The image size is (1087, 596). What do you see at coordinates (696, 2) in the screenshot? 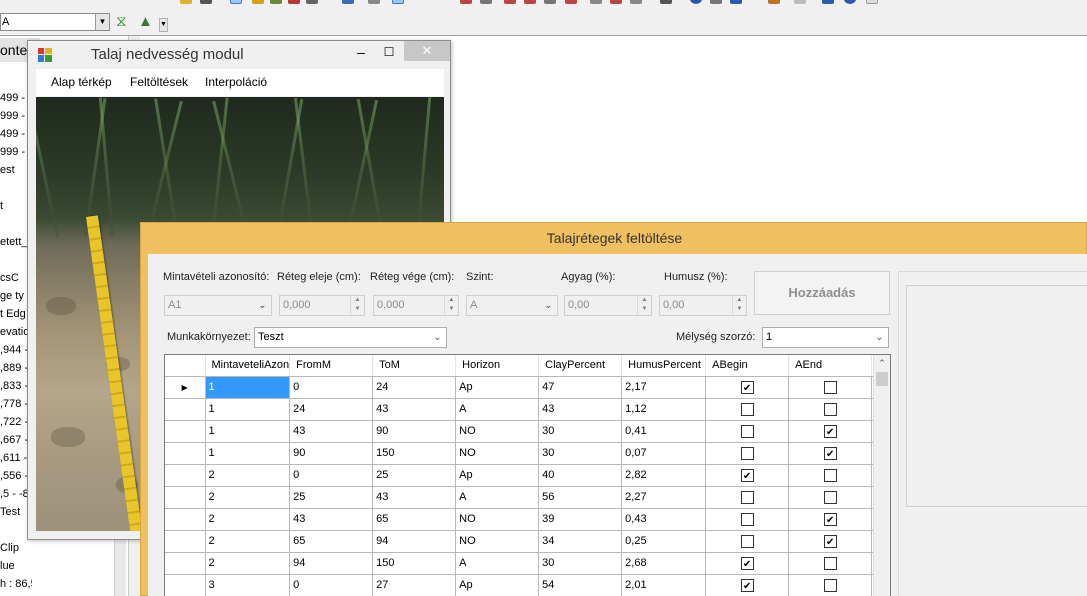
I see `globe-icon` at bounding box center [696, 2].